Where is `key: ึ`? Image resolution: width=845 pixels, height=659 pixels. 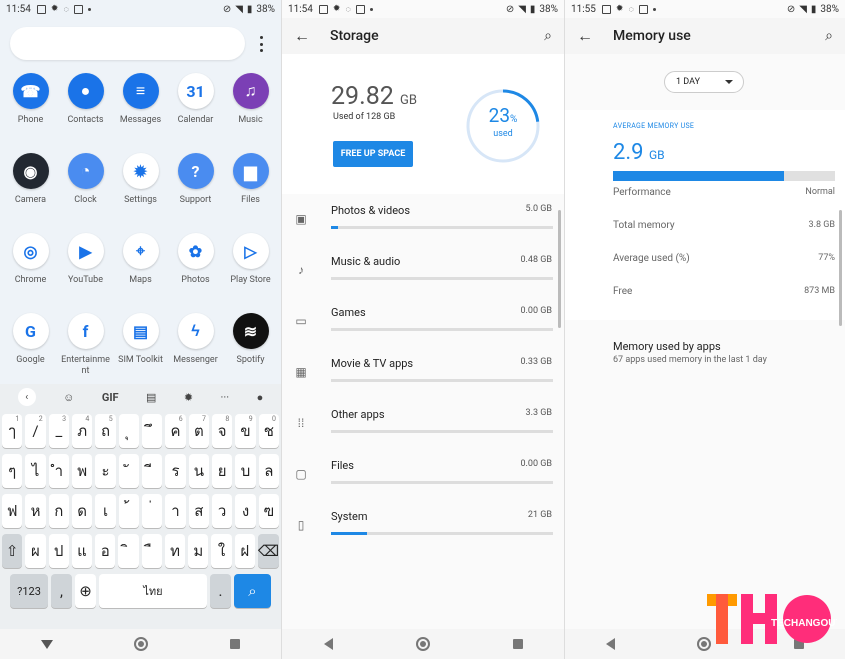
key: ึ is located at coordinates (152, 431).